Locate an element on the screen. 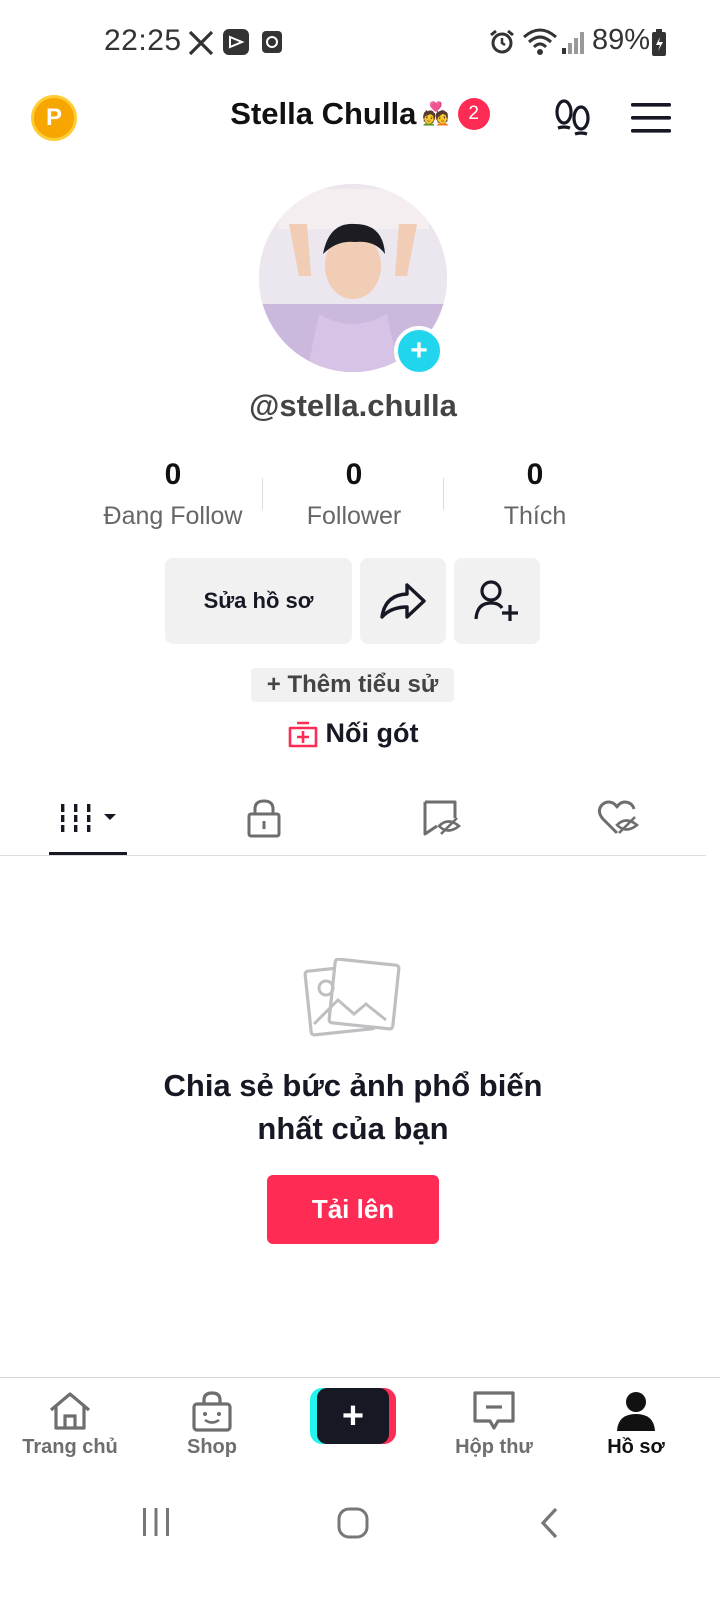  tab-liked is located at coordinates (618, 818).